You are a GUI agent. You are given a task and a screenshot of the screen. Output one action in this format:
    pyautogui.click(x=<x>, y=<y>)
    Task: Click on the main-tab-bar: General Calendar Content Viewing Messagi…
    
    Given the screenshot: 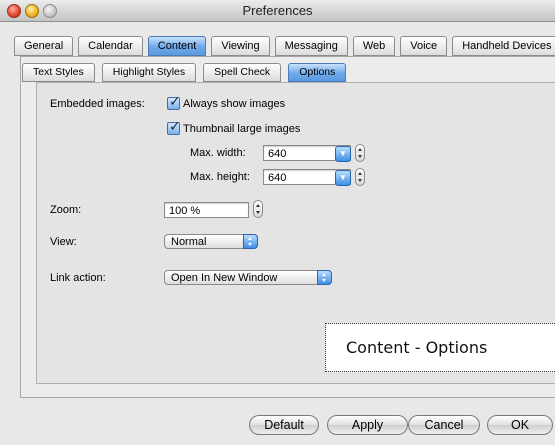 What is the action you would take?
    pyautogui.click(x=284, y=46)
    